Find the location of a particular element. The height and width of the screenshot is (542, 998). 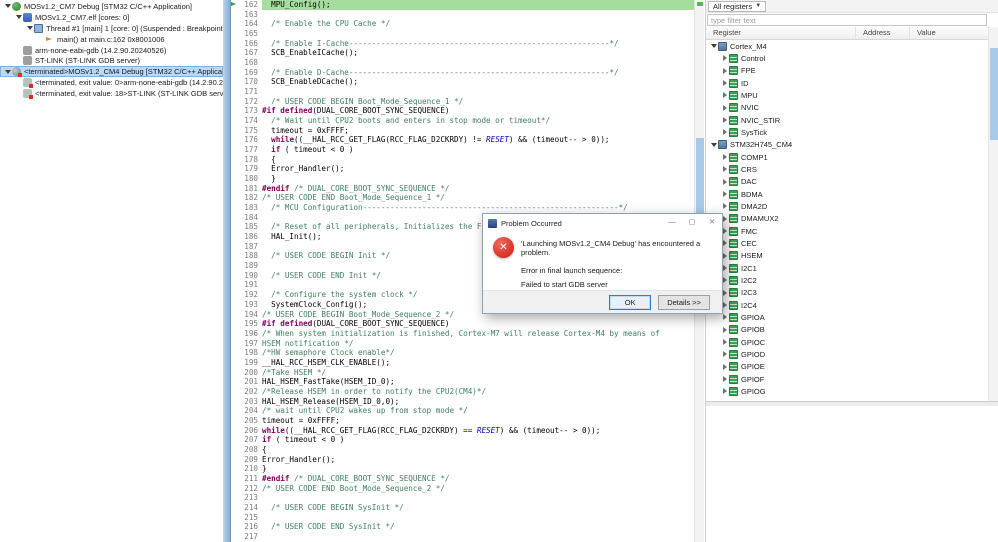

code-line: 199 __HAL_RCC_HSEM_CLK_ENABLE(); is located at coordinates (462, 363).